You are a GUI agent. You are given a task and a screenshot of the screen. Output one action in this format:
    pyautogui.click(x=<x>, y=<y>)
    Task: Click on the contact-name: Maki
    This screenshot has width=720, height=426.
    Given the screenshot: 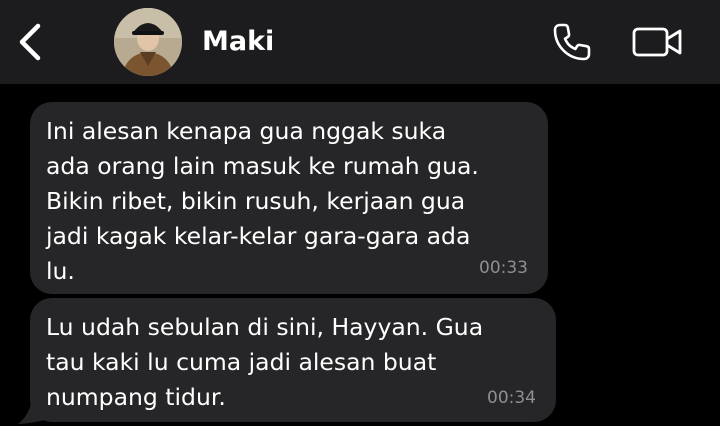 What is the action you would take?
    pyautogui.click(x=238, y=42)
    